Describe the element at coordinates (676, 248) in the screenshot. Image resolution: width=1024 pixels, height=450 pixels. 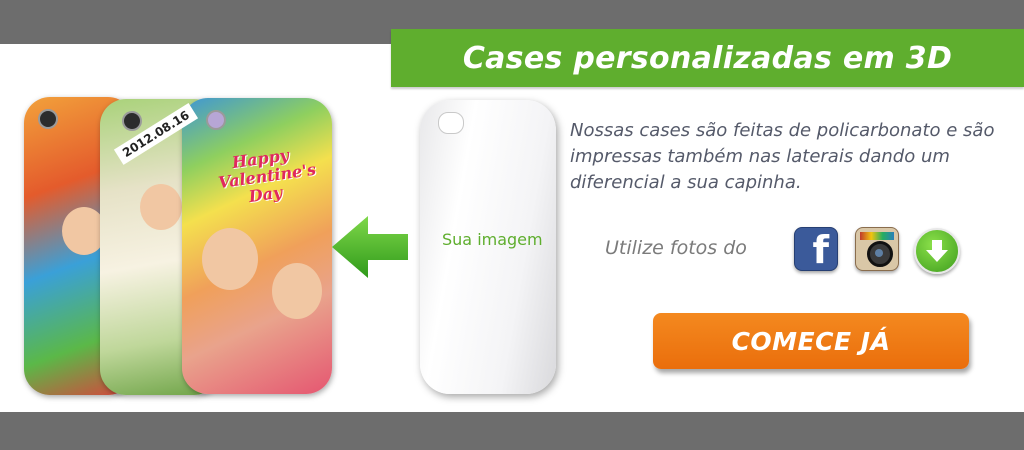
I see `photo-sources-label: Utilize fotos do` at that location.